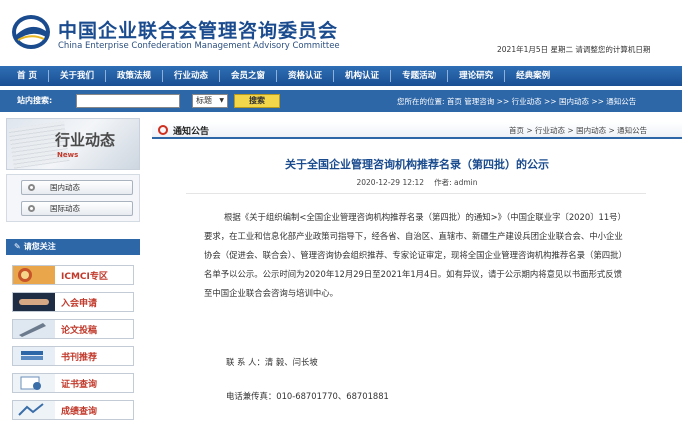 The image size is (682, 437). I want to click on link-book-recommend: 书刊推荐, so click(73, 356).